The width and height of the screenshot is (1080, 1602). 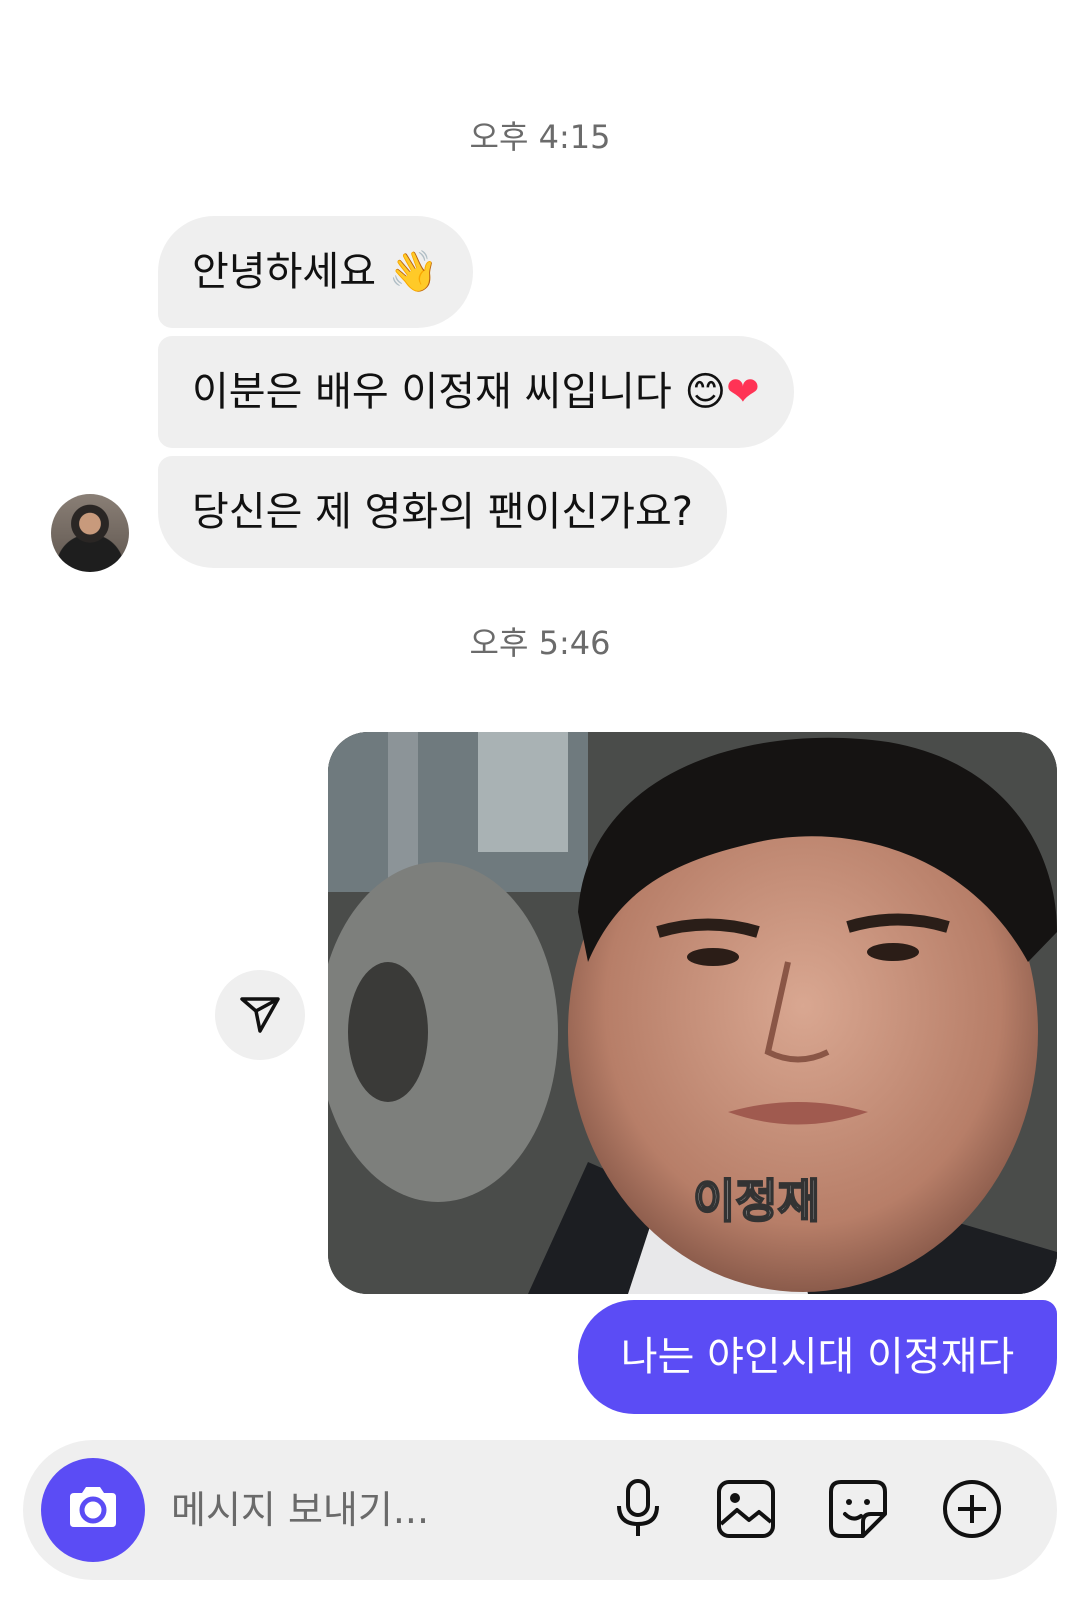 I want to click on smiling-face-emoji: 😊, so click(x=705, y=392).